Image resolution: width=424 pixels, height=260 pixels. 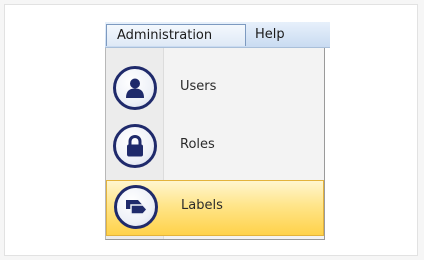 I want to click on menu-item-users-label: Users, so click(x=198, y=86).